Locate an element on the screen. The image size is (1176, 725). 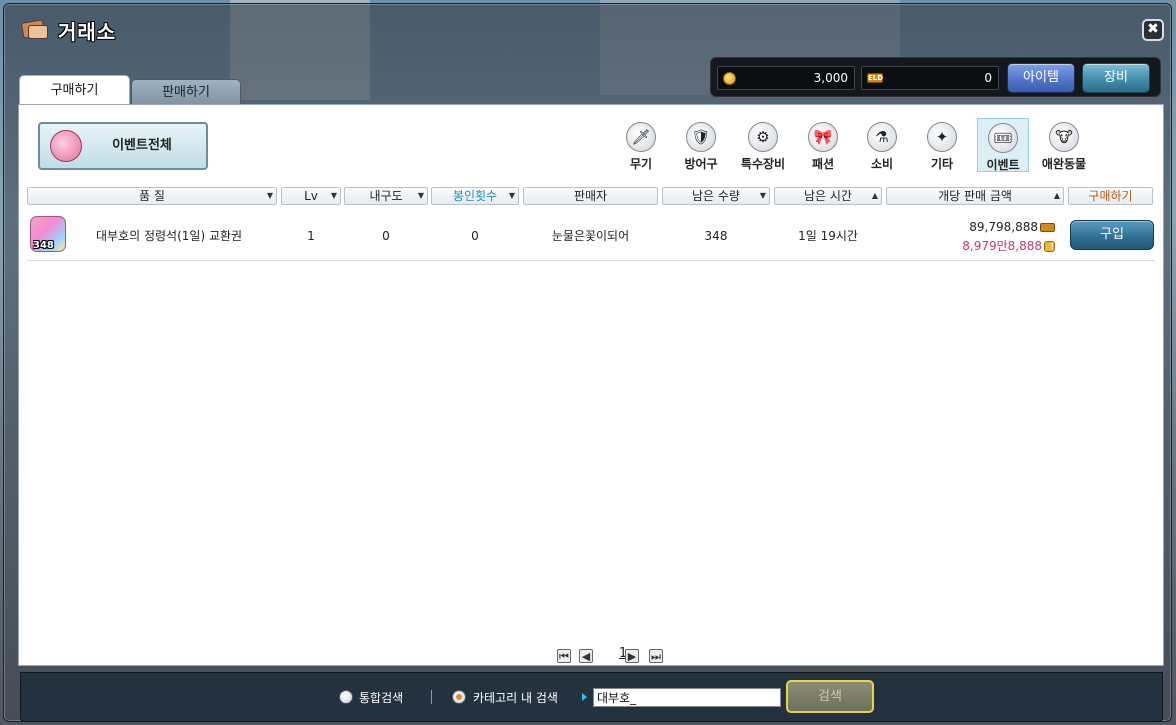
column-seller-label: 판매자 is located at coordinates (590, 196).